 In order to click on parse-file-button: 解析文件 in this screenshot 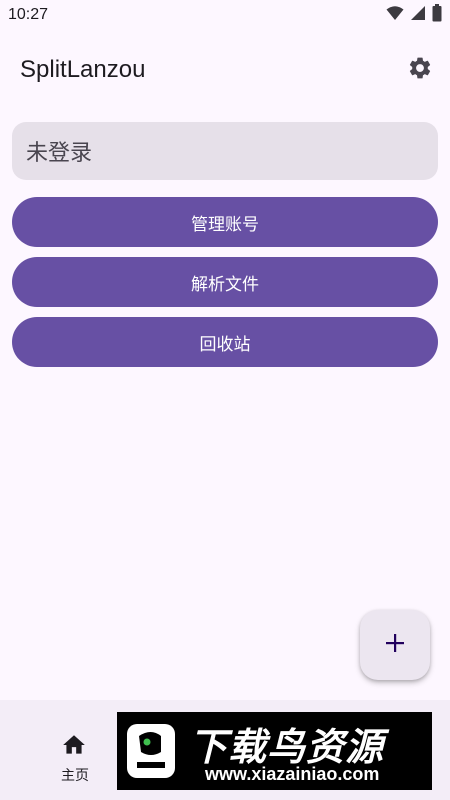, I will do `click(225, 282)`.